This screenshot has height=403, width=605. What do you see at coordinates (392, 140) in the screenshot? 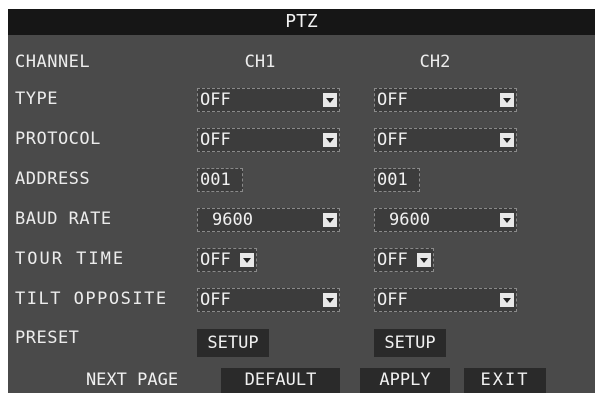
I see `ch2-protocol-value: OFF` at bounding box center [392, 140].